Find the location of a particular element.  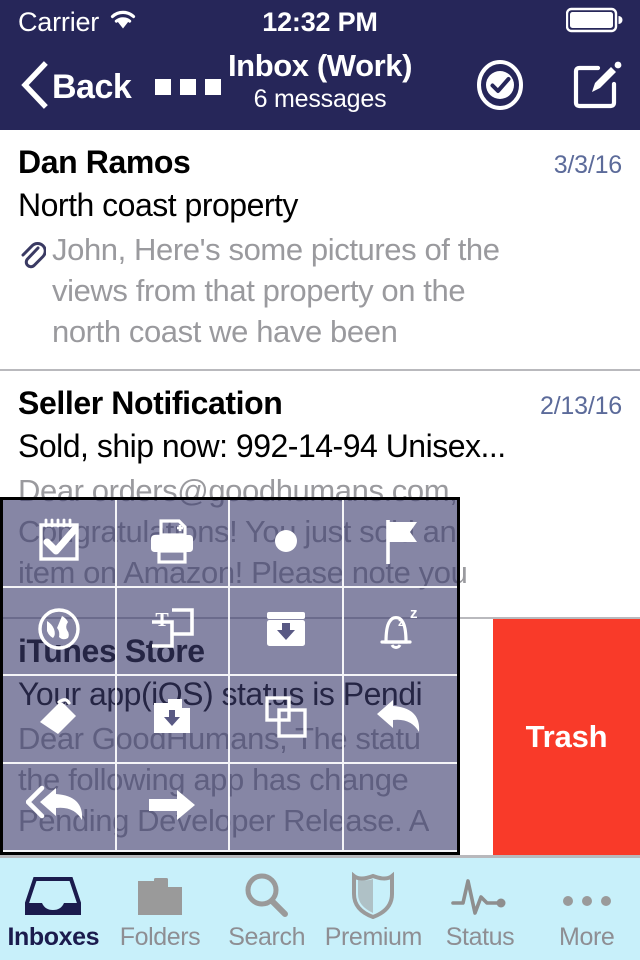

action-cell-move-to-folder is located at coordinates (173, 720).